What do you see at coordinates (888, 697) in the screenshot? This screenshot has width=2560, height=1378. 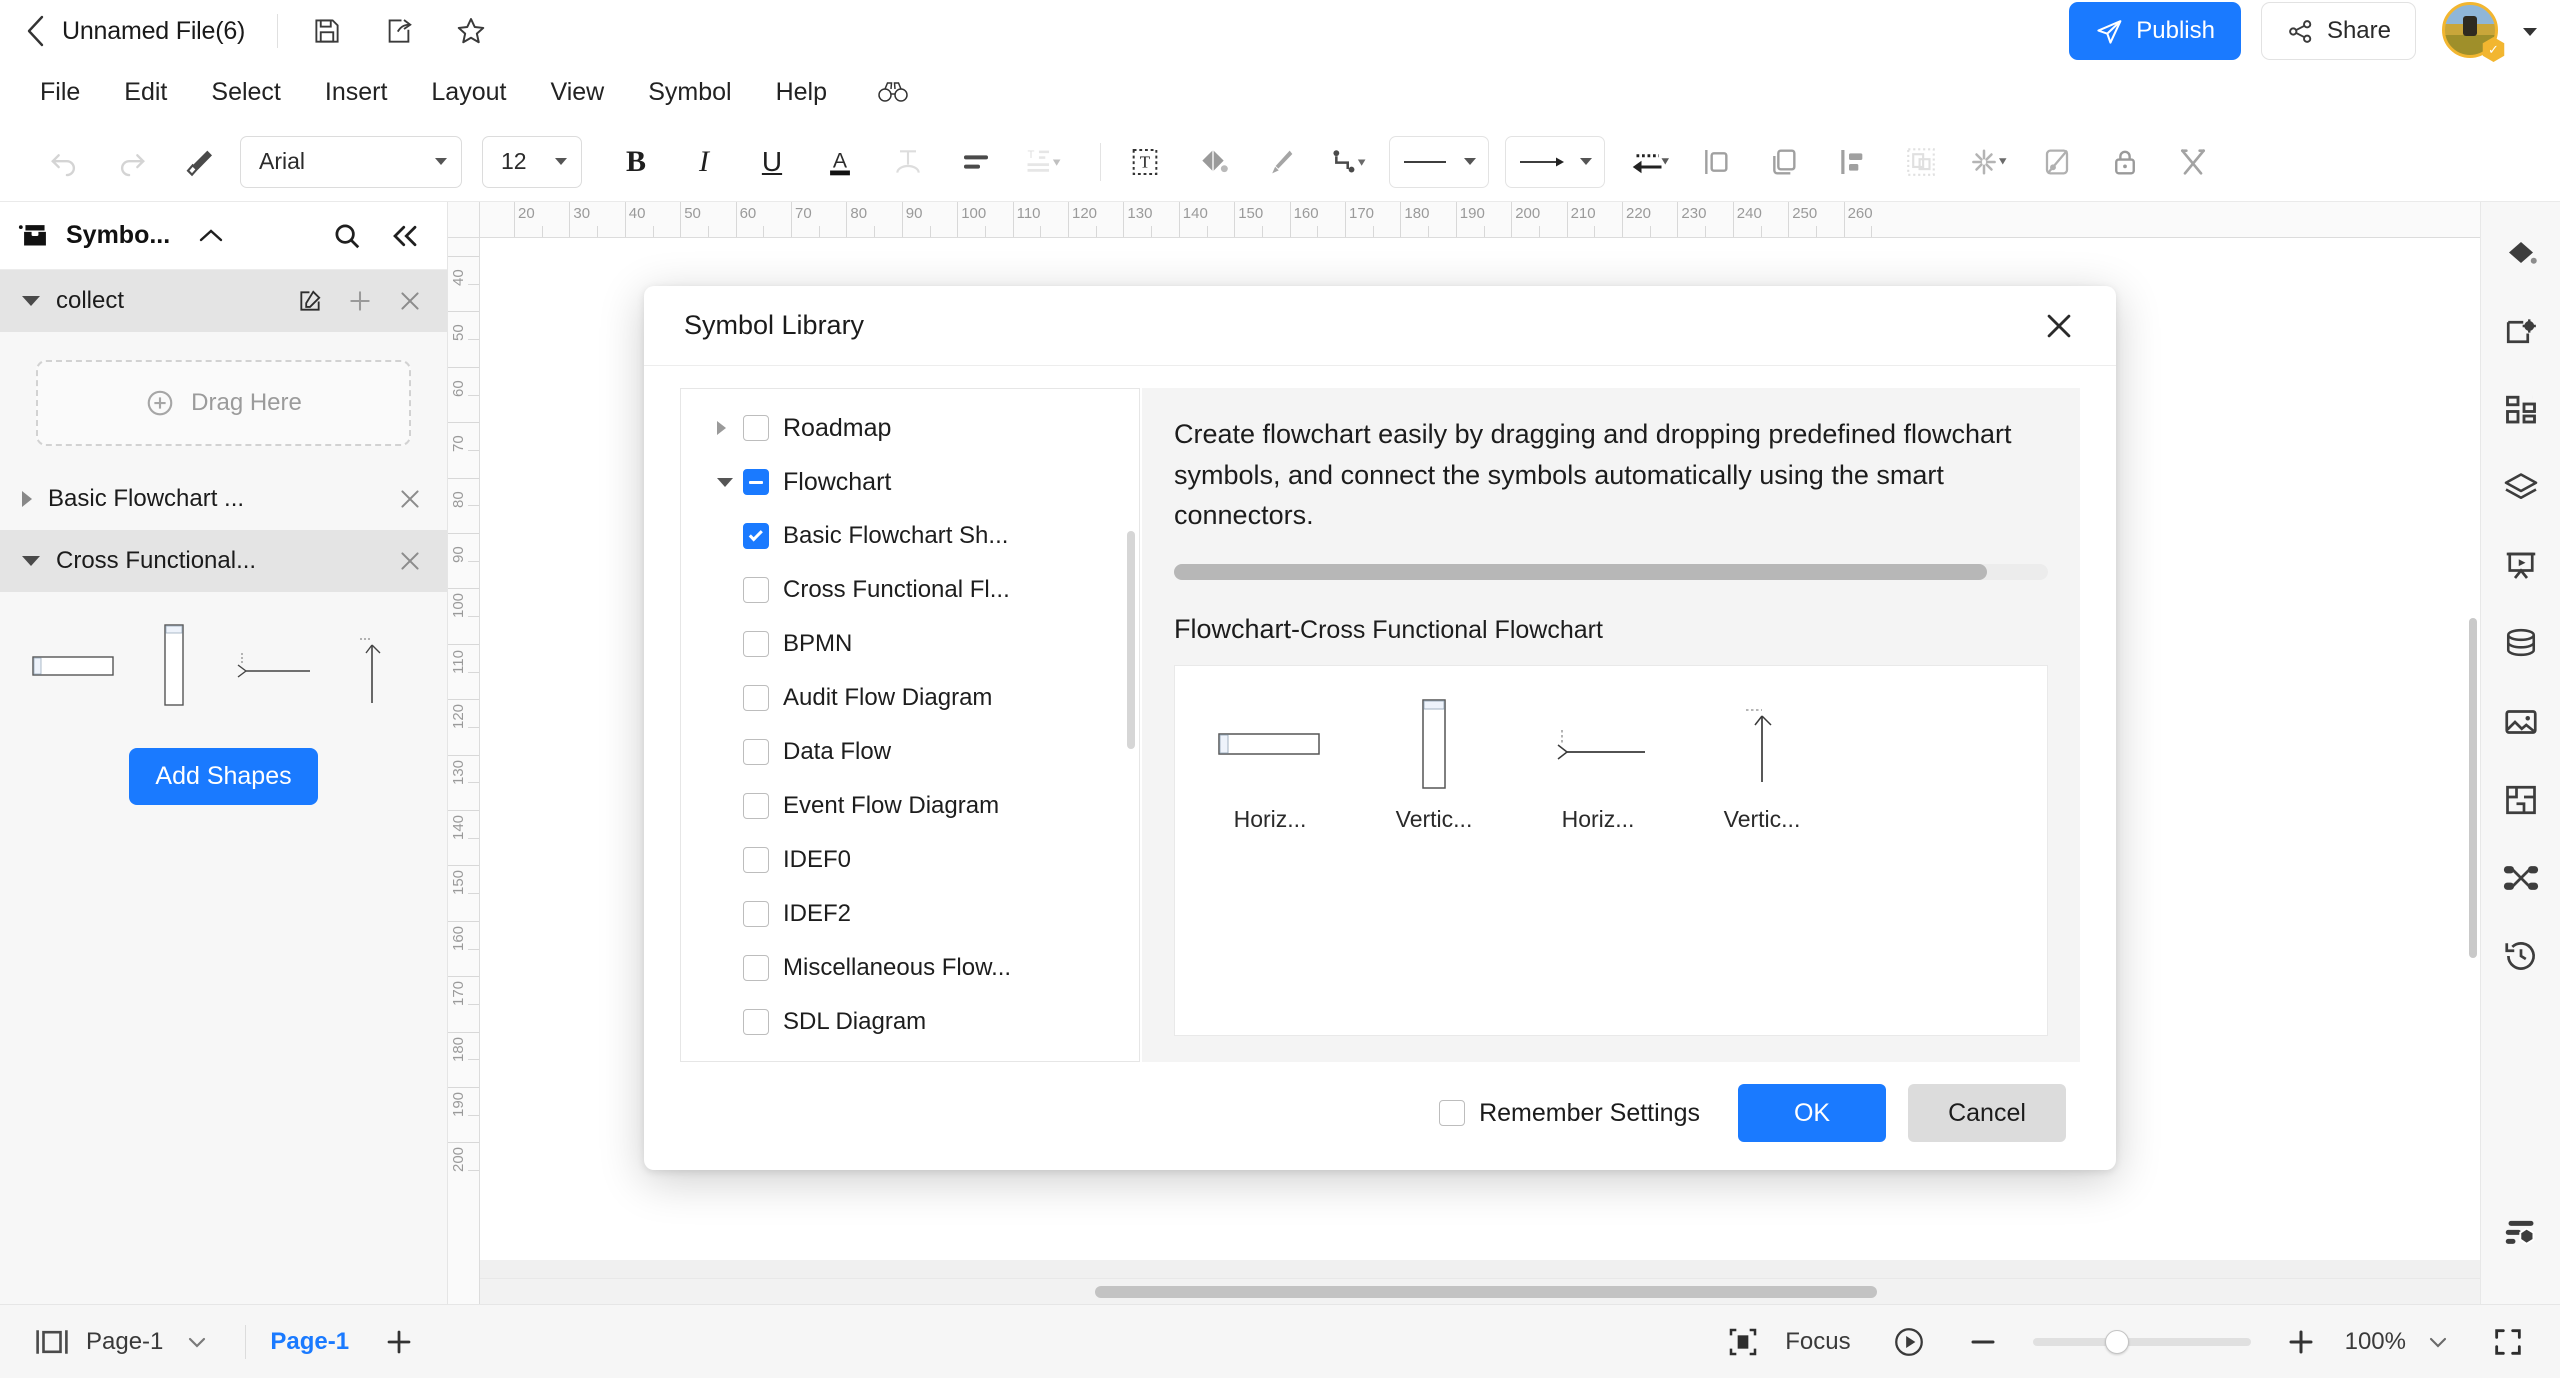 I see `tree-node-label: Audit Flow Diagram` at bounding box center [888, 697].